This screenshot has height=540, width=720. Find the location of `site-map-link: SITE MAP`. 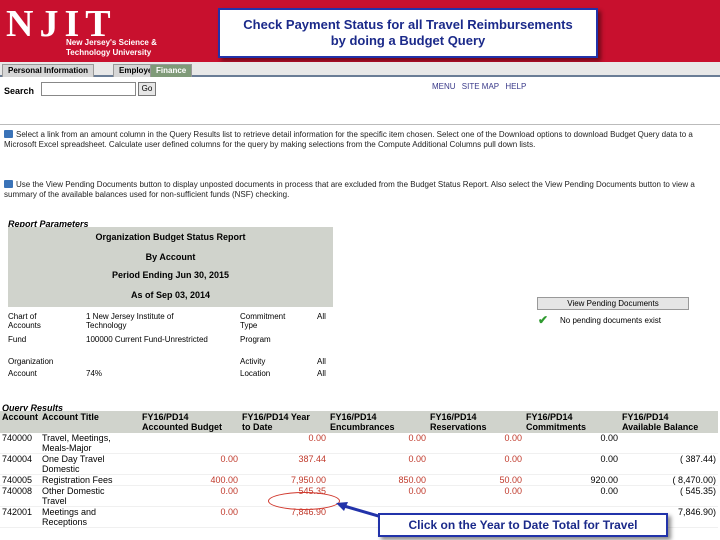

site-map-link: SITE MAP is located at coordinates (480, 86).